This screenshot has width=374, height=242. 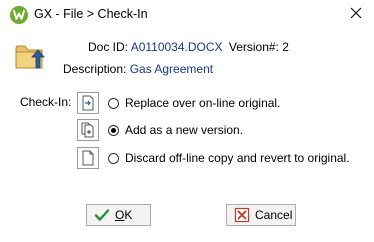 I want to click on doc-id-row: Doc ID: A0110034.DOCX Version#: 2, so click(x=188, y=47).